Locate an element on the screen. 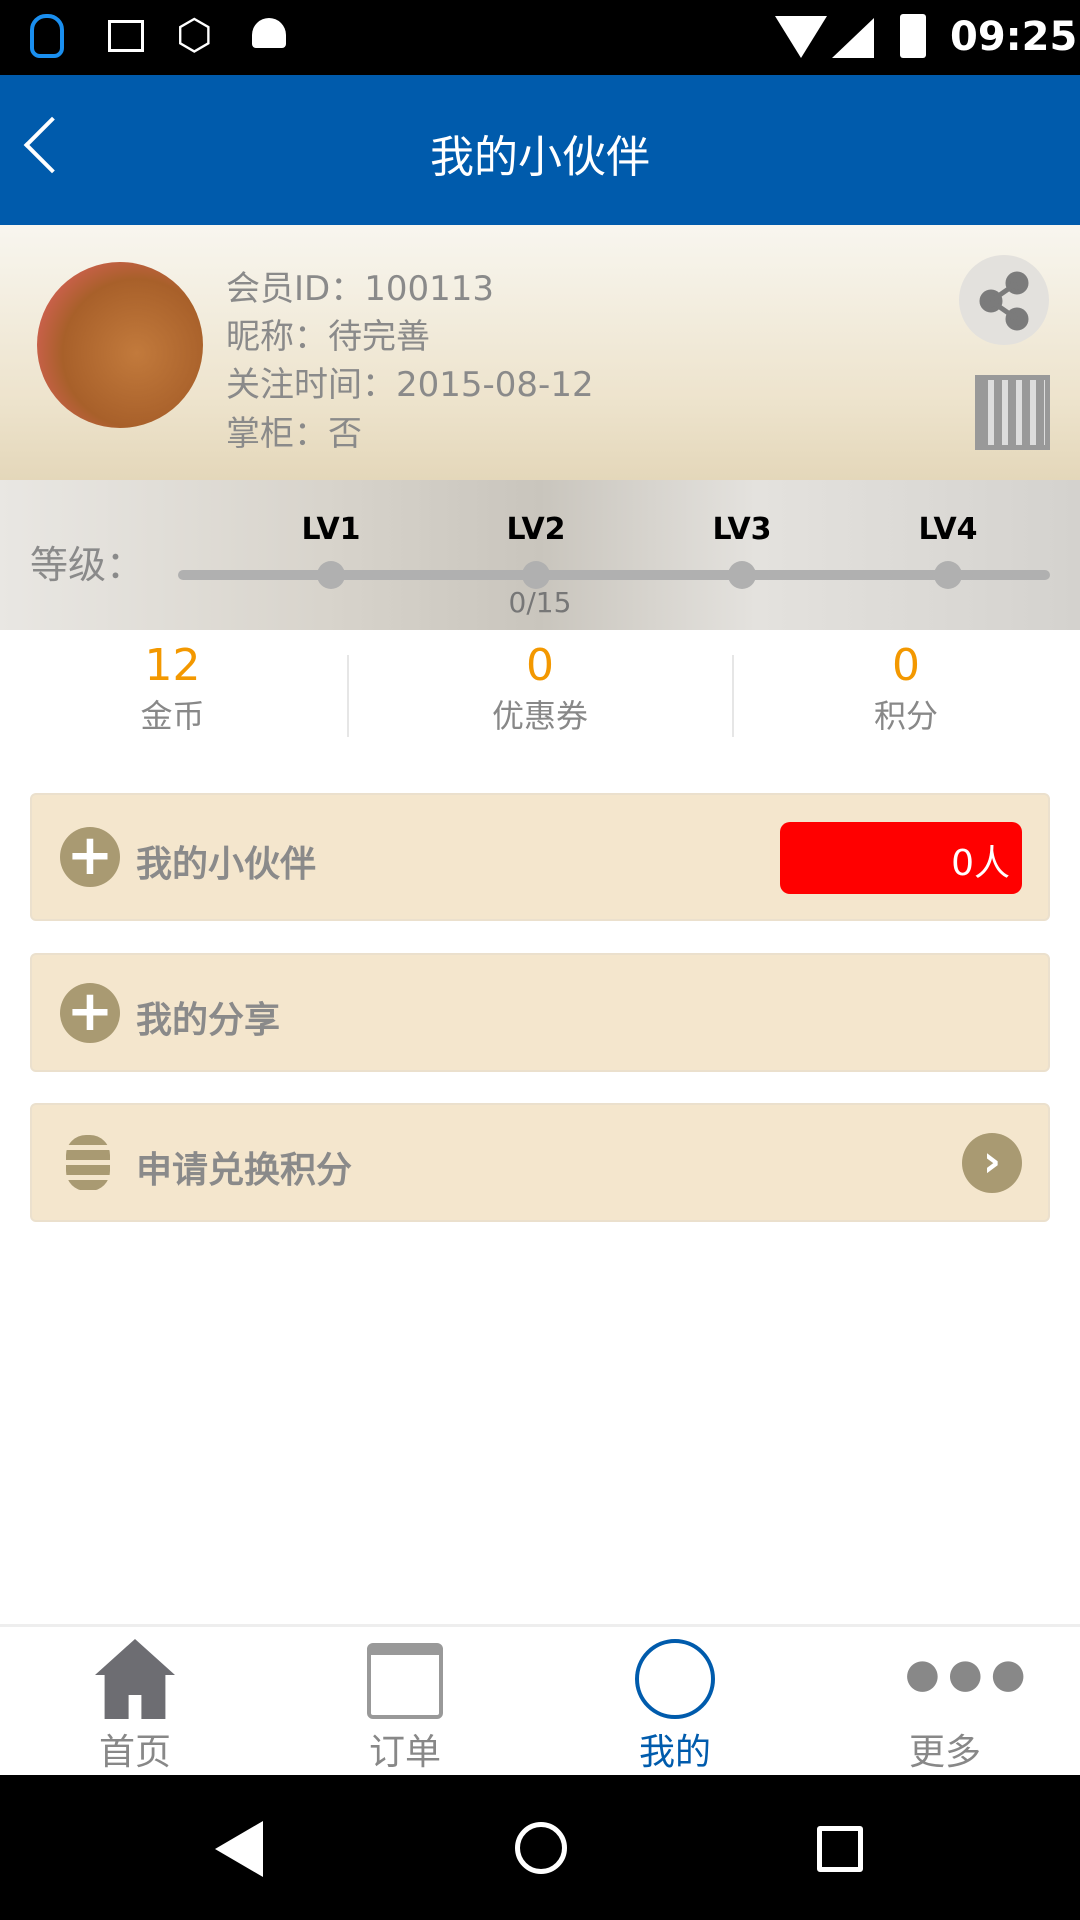 This screenshot has width=1080, height=1920. stat-value: 12 is located at coordinates (172, 665).